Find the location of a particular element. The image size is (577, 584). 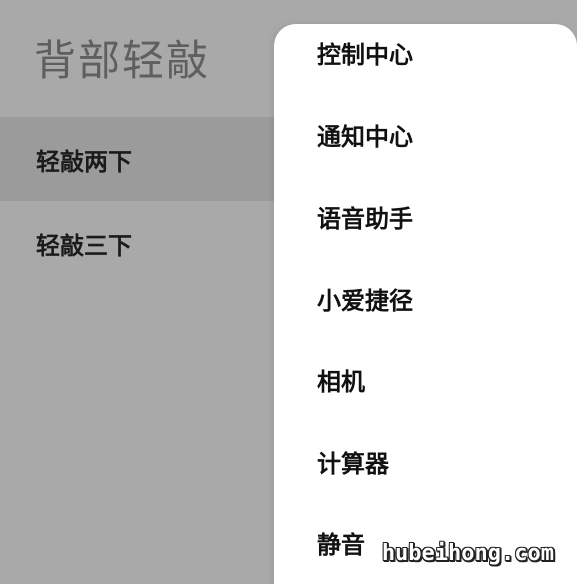

setting-item-label: 轻敲三下 is located at coordinates (84, 245).